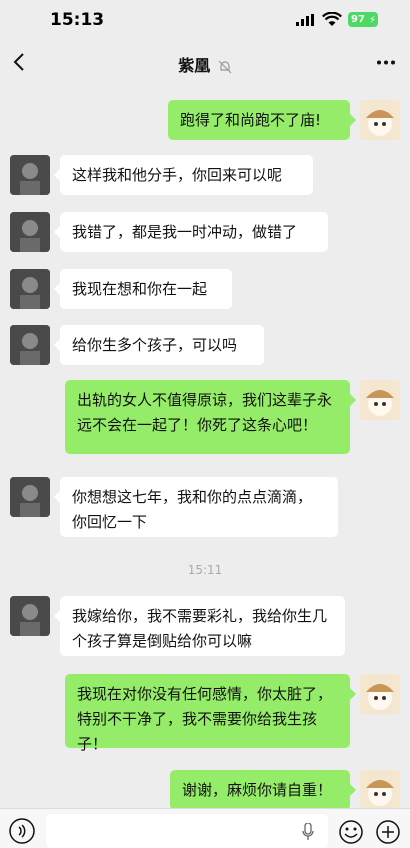  Describe the element at coordinates (210, 417) in the screenshot. I see `my-message-bubble: 出轨的女人不值得原谅，我们这辈子永远不会在一起了！你死了这条心吧！` at that location.